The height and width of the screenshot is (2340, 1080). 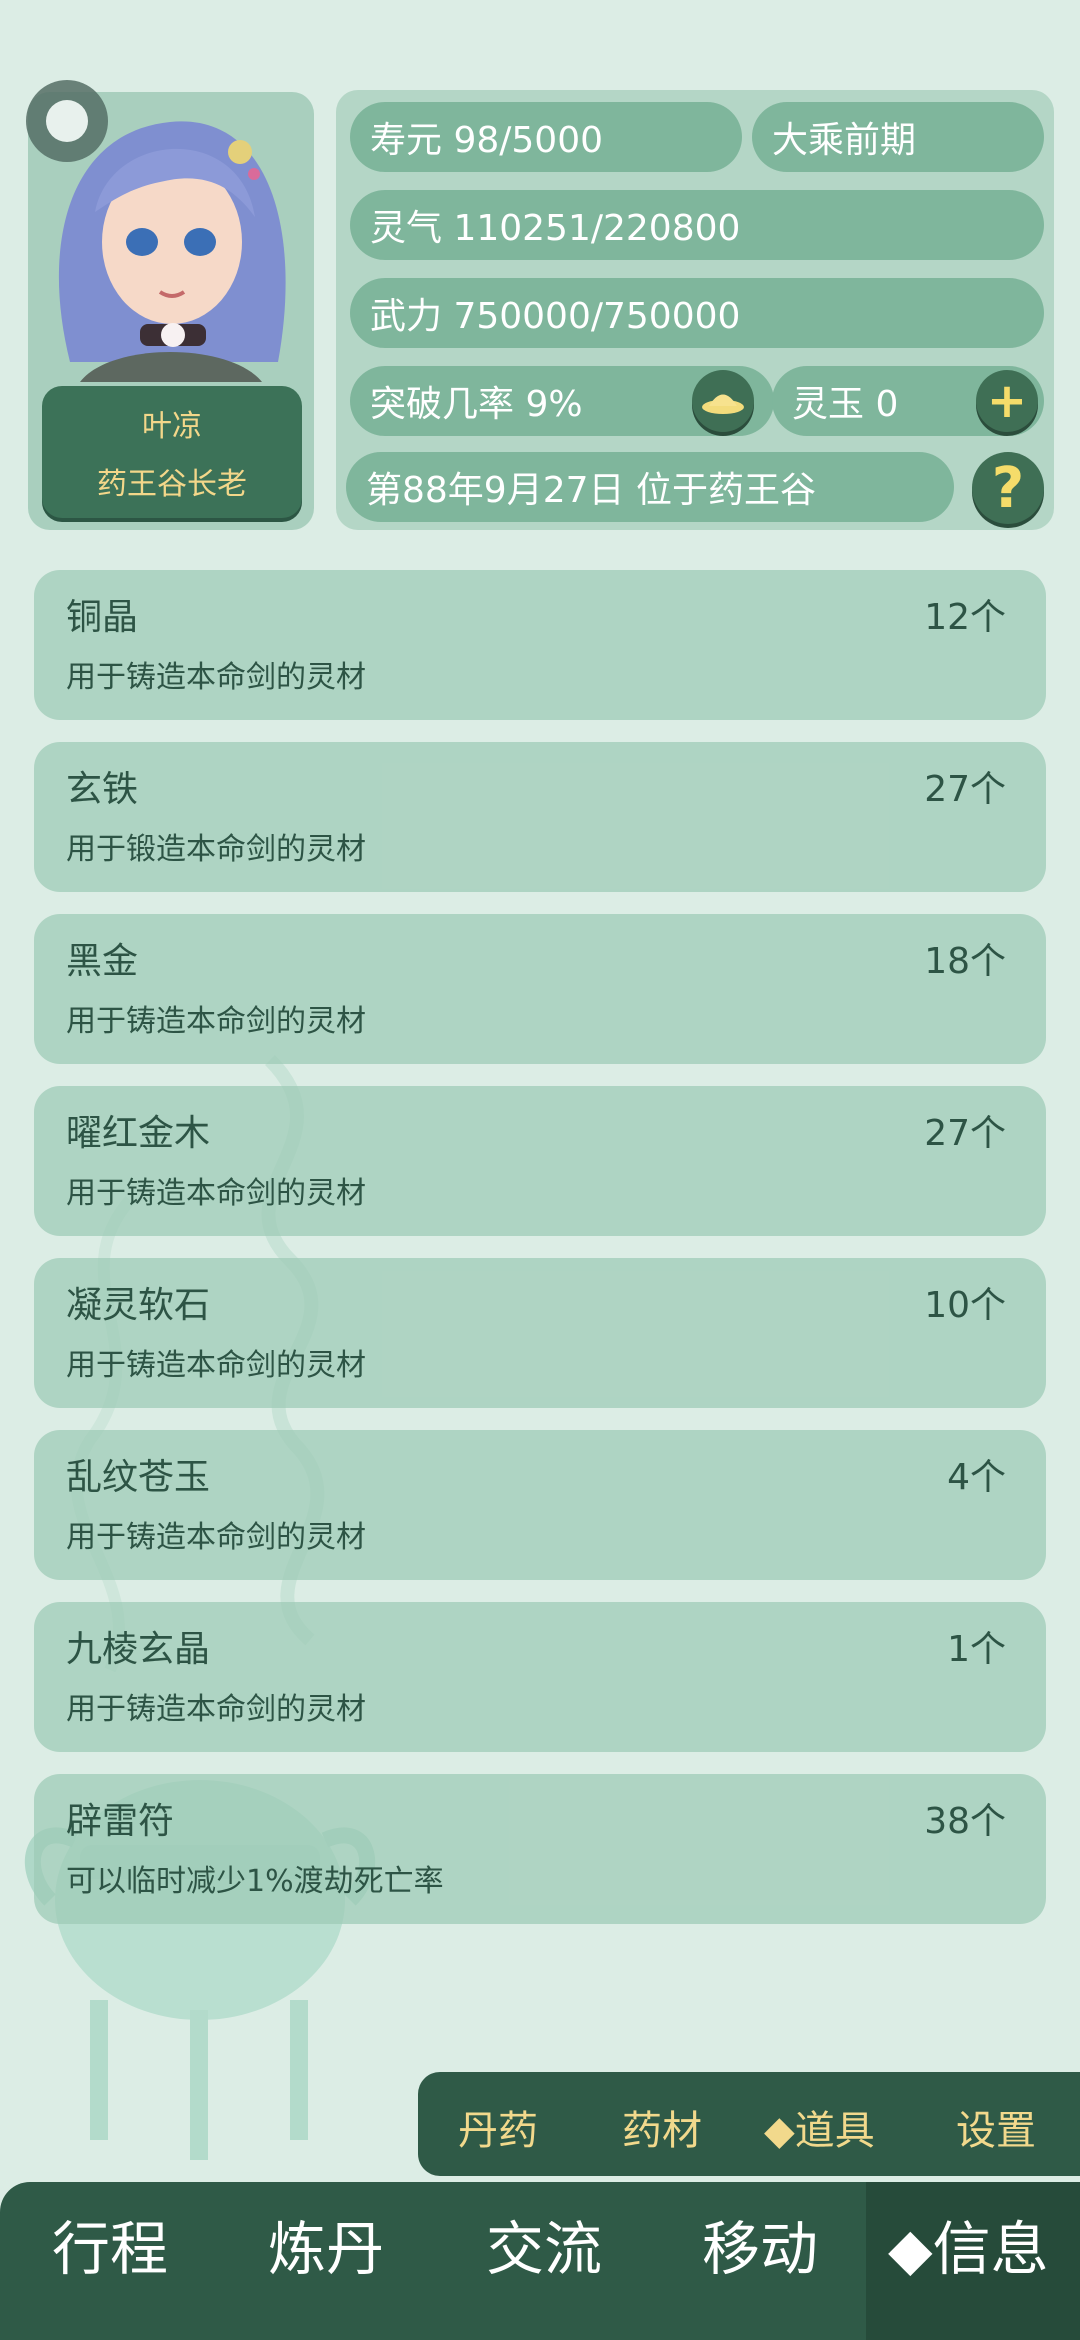 I want to click on list-item: 九棱玄晶 1个 用于铸造本命剑的灵材, so click(x=540, y=1677).